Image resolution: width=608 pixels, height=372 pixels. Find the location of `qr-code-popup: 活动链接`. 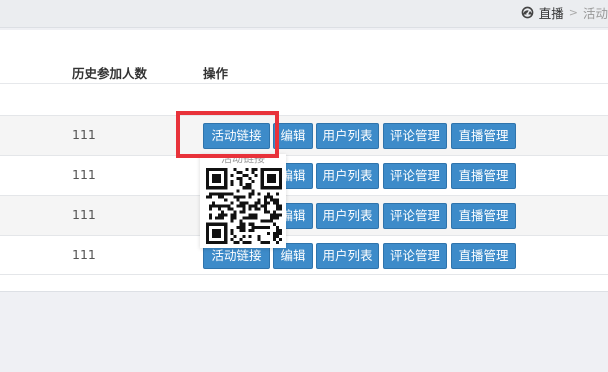

qr-code-popup: 活动链接 is located at coordinates (243, 201).